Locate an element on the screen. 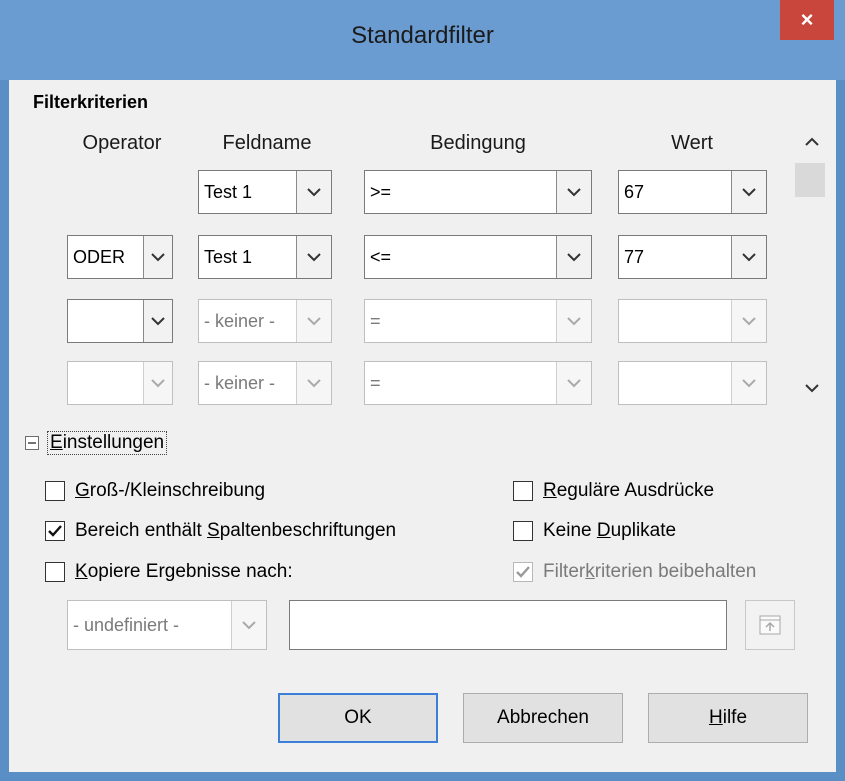  copy-target-select: - undefiniert - is located at coordinates (167, 625).